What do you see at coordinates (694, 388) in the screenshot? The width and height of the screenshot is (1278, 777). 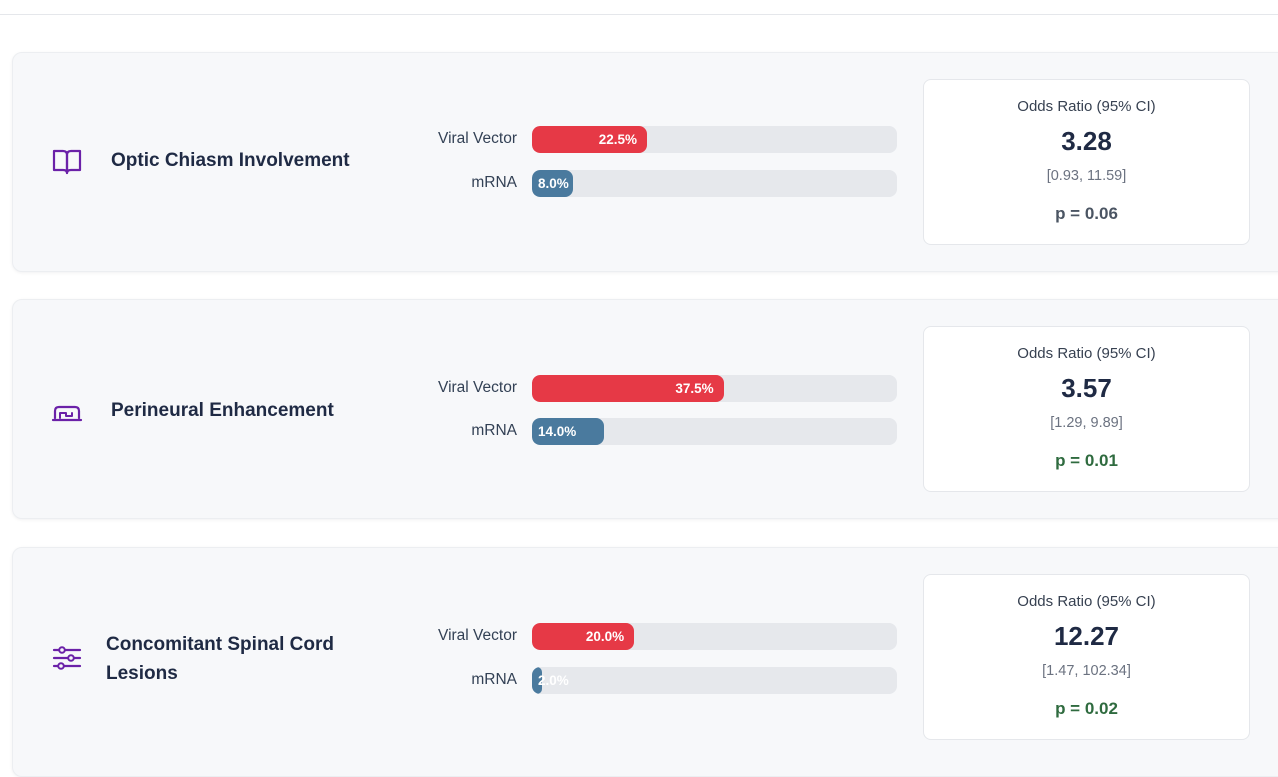 I see `viral-vector-percent: 37.5%` at bounding box center [694, 388].